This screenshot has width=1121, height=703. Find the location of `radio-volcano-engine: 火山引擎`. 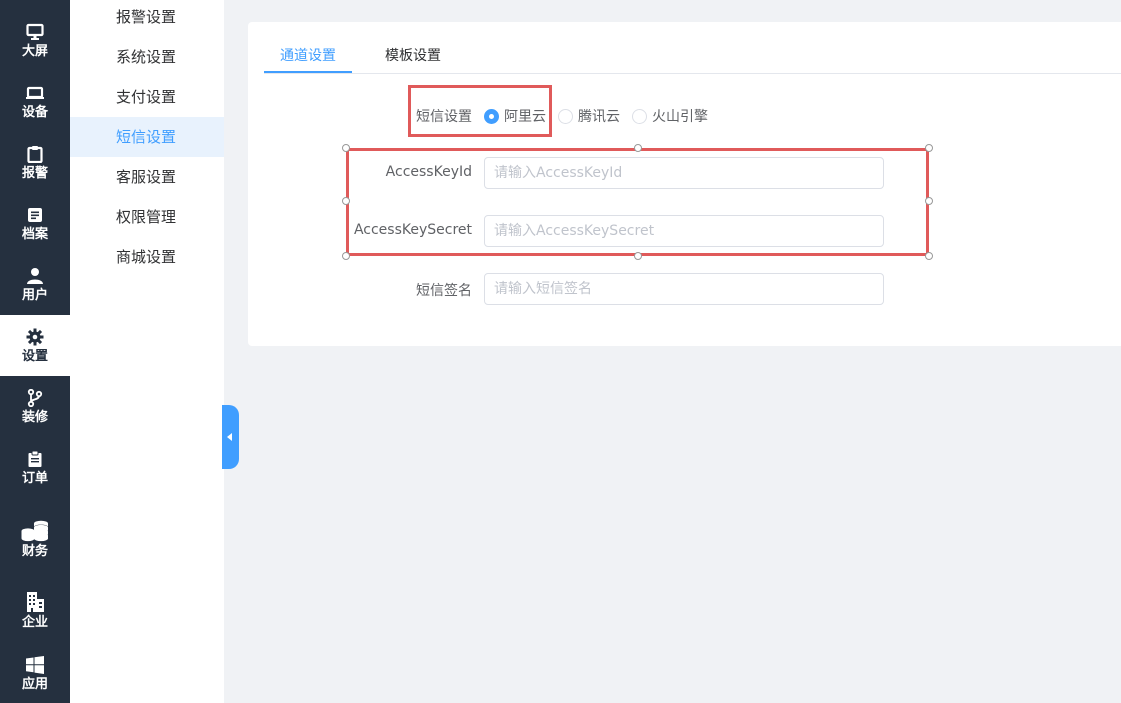

radio-volcano-engine: 火山引擎 is located at coordinates (670, 116).